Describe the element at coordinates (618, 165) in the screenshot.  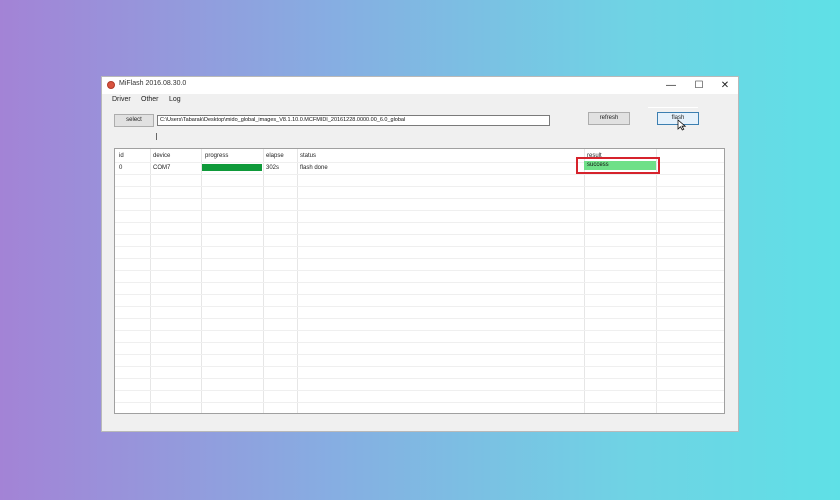
I see `result-highlight-box` at that location.